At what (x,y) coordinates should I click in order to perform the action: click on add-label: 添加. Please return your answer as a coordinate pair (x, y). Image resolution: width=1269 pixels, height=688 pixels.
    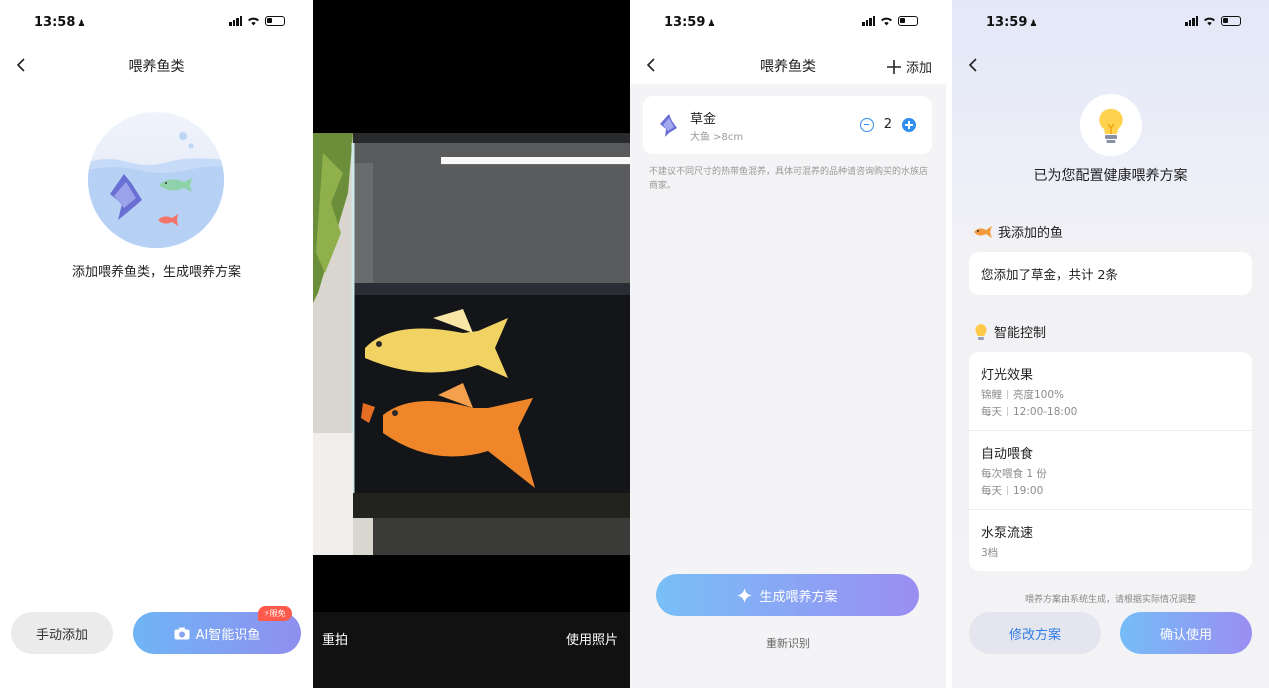
    Looking at the image, I should click on (918, 68).